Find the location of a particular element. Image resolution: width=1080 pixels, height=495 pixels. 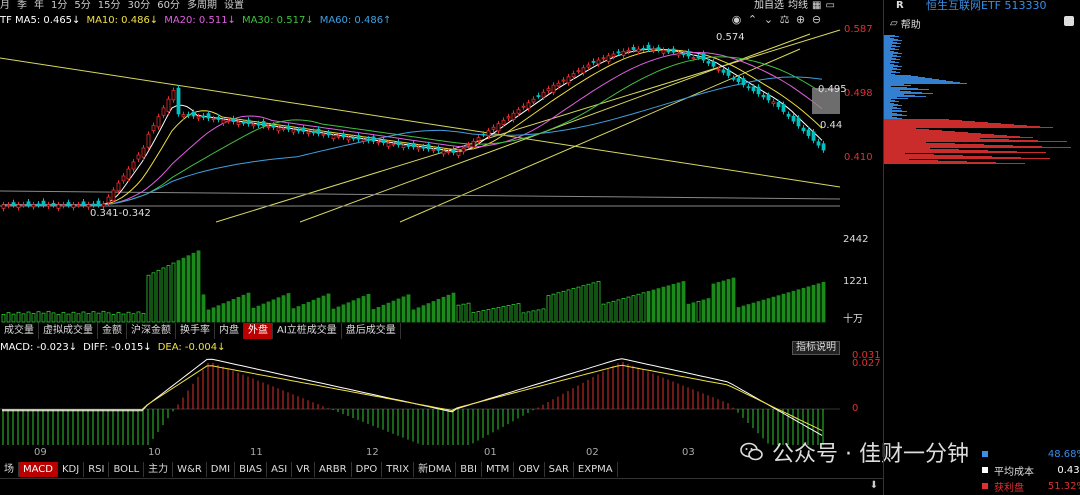

period-1min: 1分 is located at coordinates (59, 6).